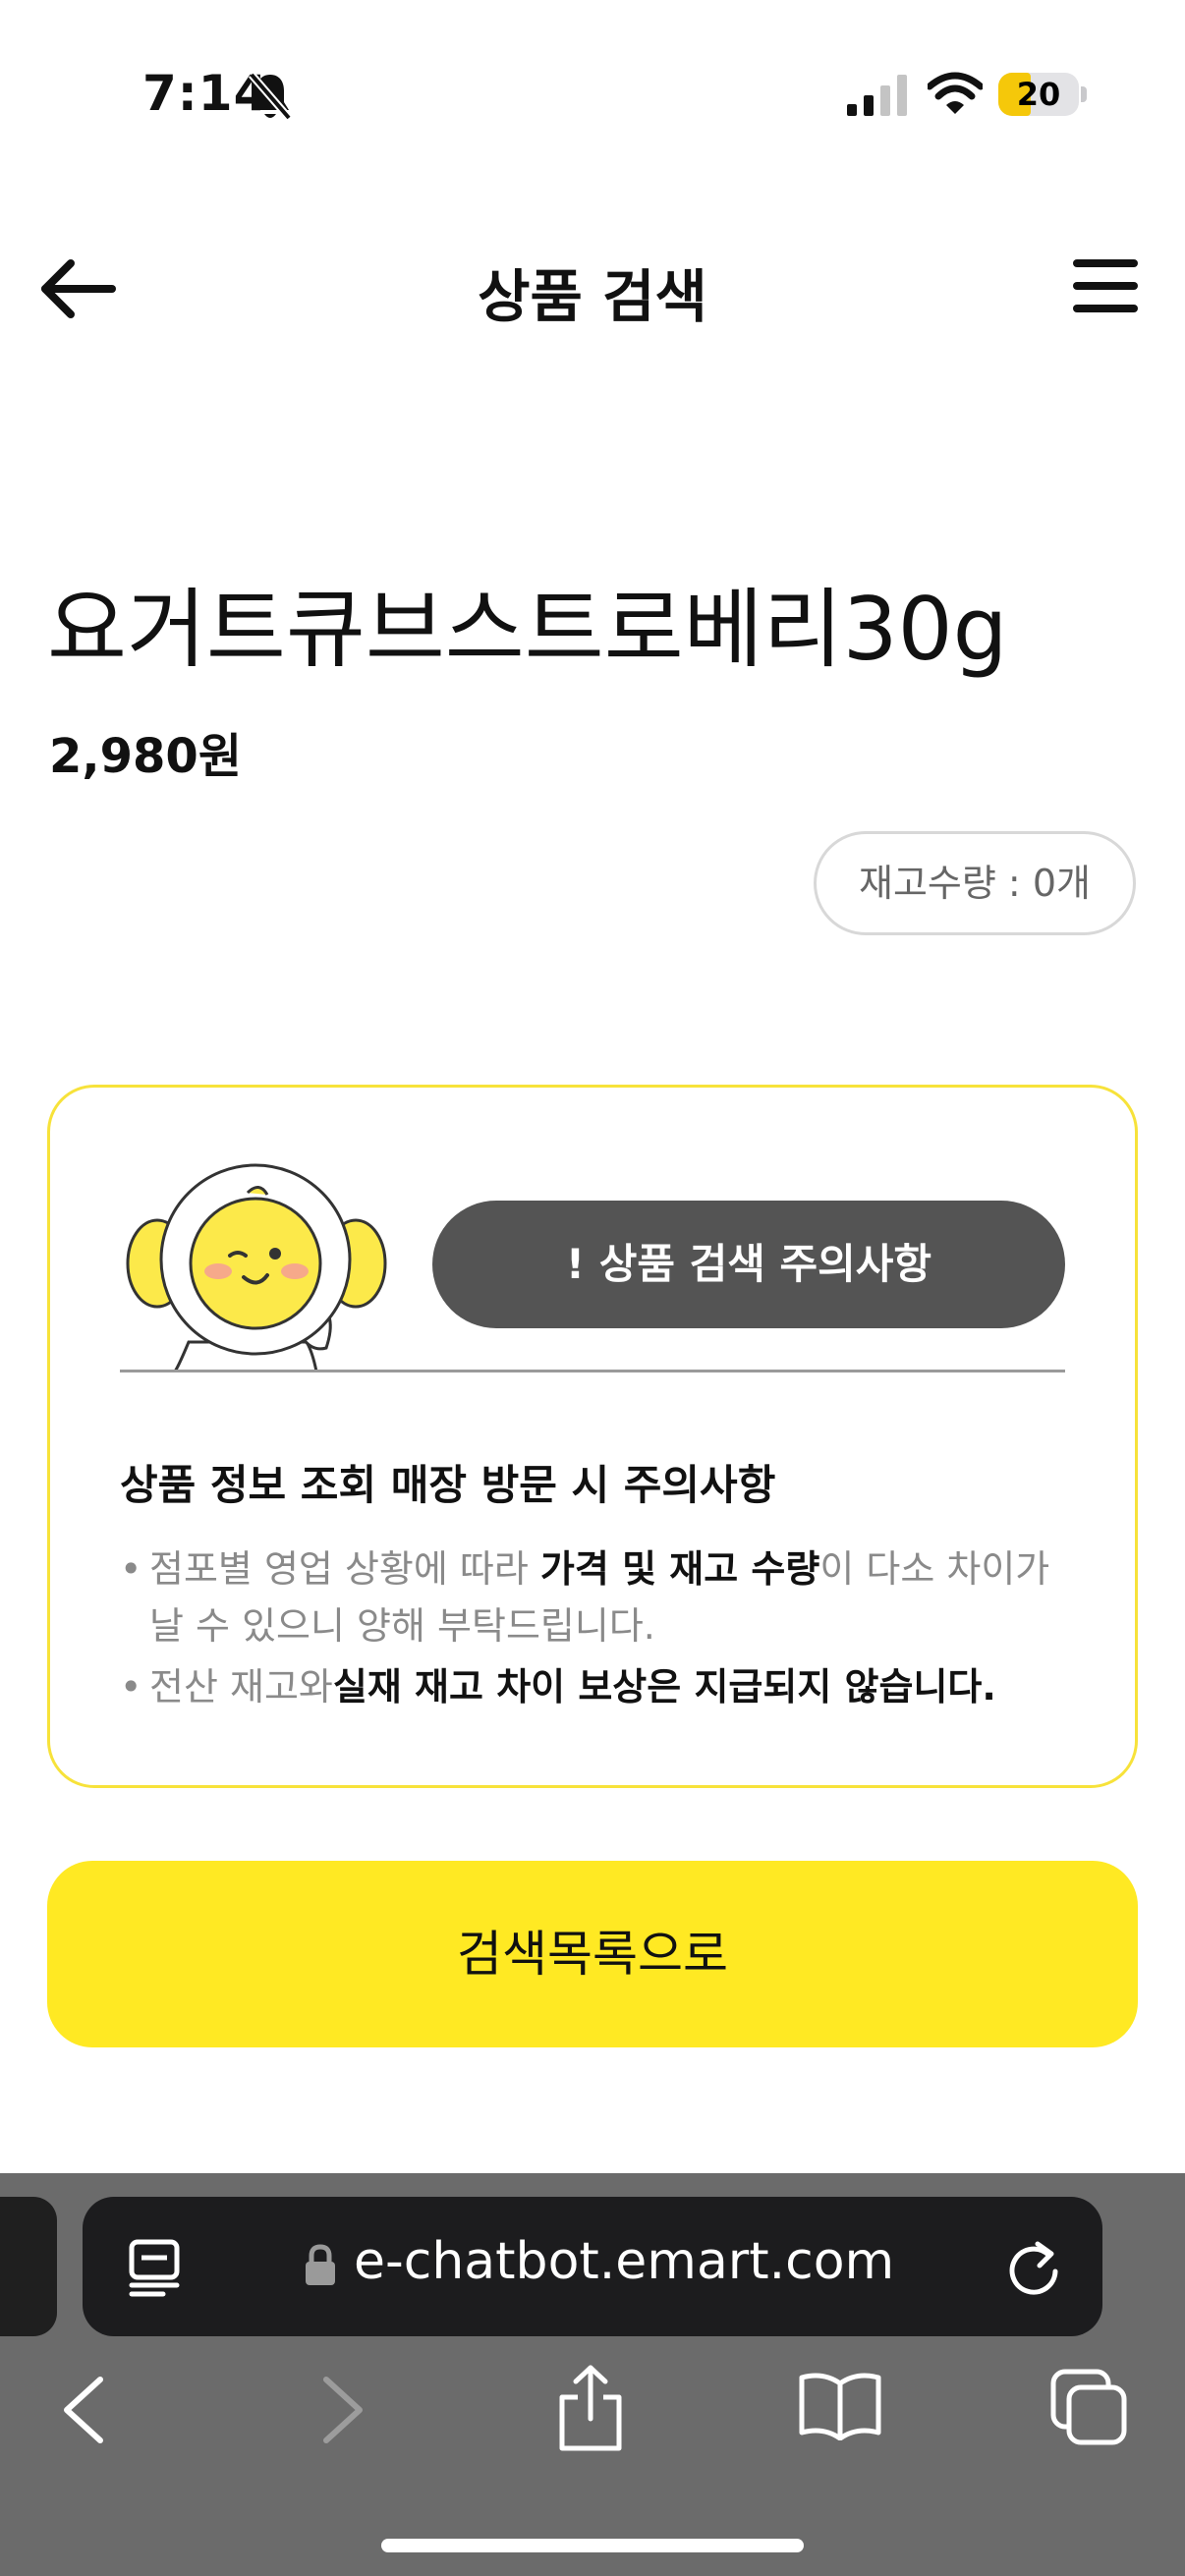  I want to click on product-name: 요거트큐브스트로베리30g, so click(528, 629).